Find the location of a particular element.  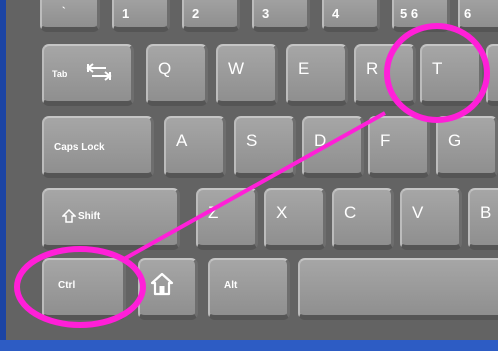

t-key-highlight-circle is located at coordinates (437, 73).